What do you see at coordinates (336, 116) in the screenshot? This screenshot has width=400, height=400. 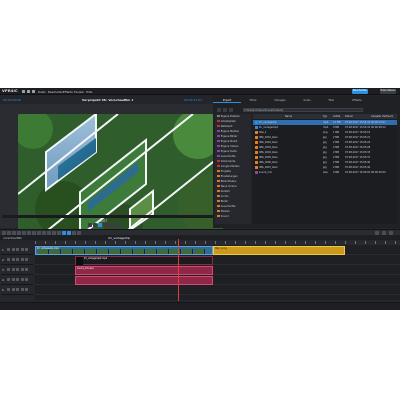 I see `column-size: Größe` at bounding box center [336, 116].